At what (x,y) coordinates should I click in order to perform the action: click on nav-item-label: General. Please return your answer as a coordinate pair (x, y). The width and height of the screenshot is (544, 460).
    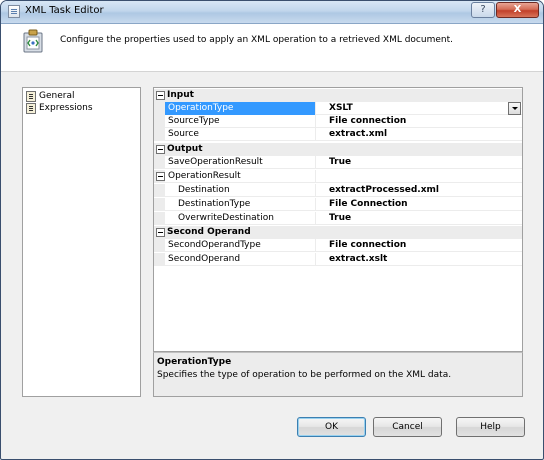
    Looking at the image, I should click on (57, 96).